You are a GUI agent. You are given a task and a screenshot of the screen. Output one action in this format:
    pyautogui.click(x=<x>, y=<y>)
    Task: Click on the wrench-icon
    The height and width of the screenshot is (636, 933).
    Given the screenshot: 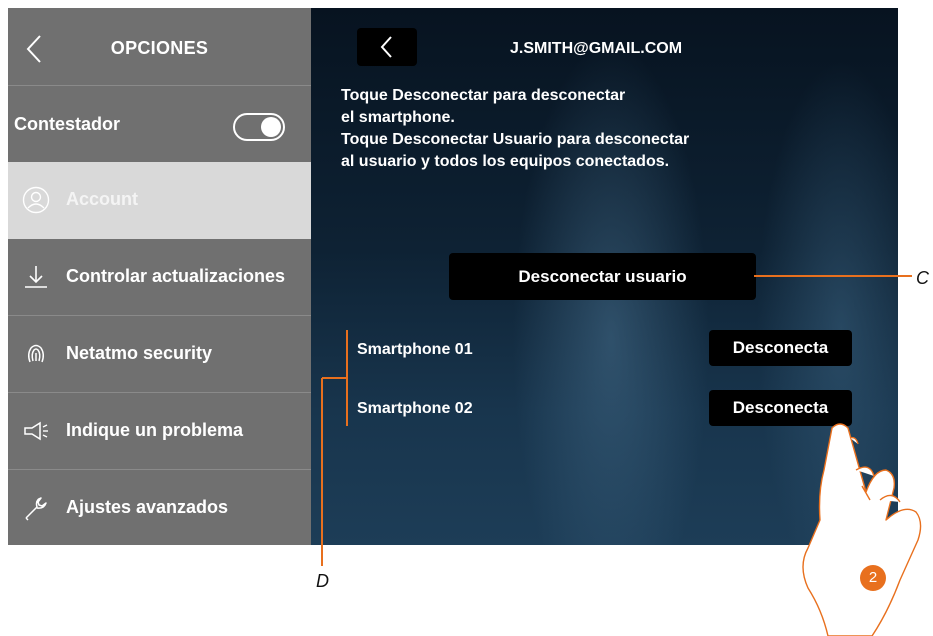 What is the action you would take?
    pyautogui.click(x=36, y=509)
    